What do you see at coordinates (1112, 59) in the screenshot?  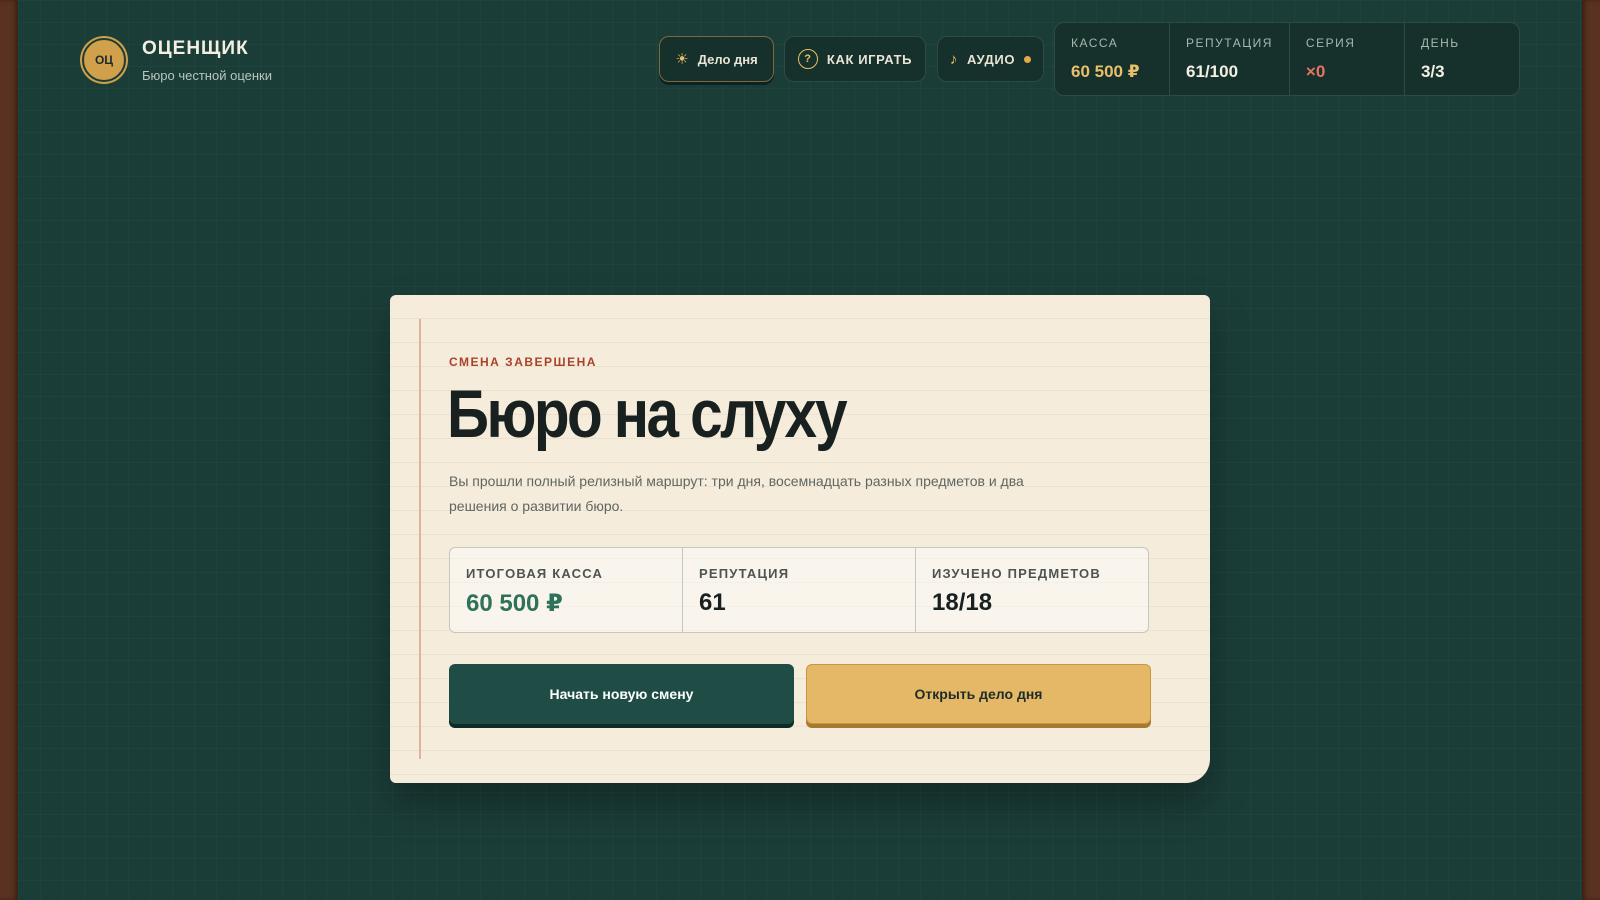 I see `stat-cash: КАССА 60 500 ₽` at bounding box center [1112, 59].